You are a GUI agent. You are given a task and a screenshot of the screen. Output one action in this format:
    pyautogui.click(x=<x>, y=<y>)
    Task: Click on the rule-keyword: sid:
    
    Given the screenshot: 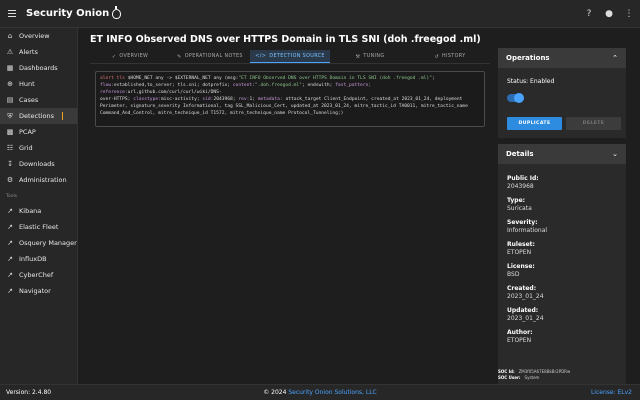 What is the action you would take?
    pyautogui.click(x=208, y=99)
    